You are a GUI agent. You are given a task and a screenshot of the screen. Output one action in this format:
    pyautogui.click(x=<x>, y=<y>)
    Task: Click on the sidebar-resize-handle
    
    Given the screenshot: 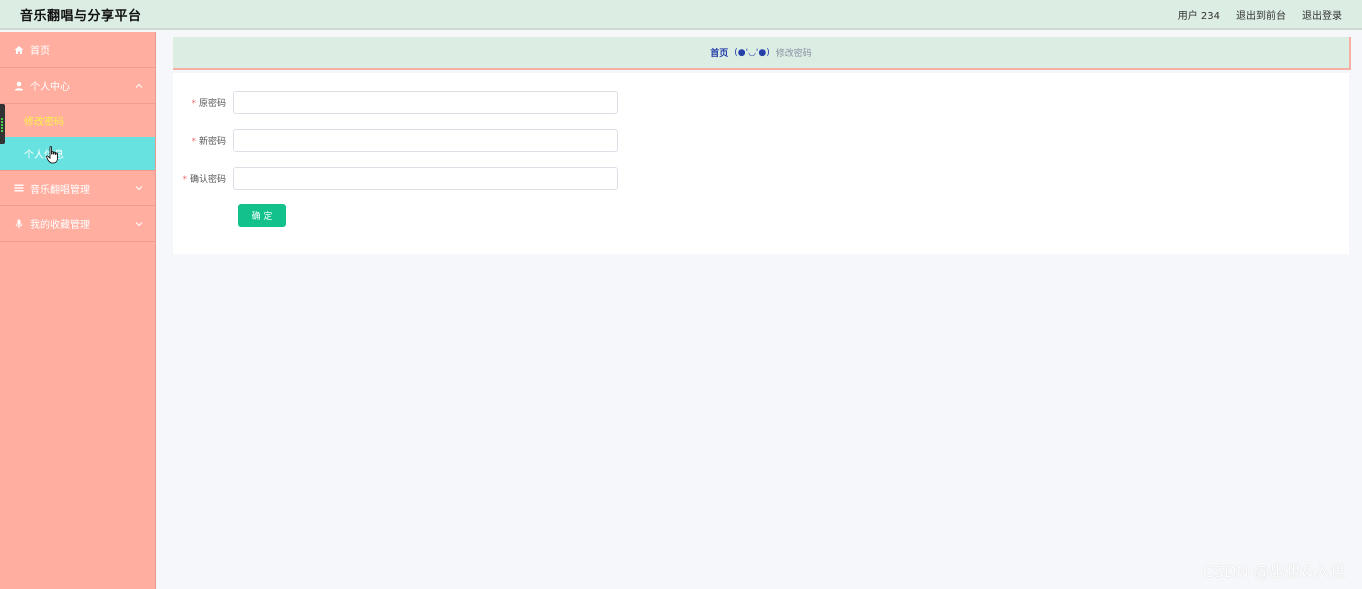 What is the action you would take?
    pyautogui.click(x=2, y=124)
    